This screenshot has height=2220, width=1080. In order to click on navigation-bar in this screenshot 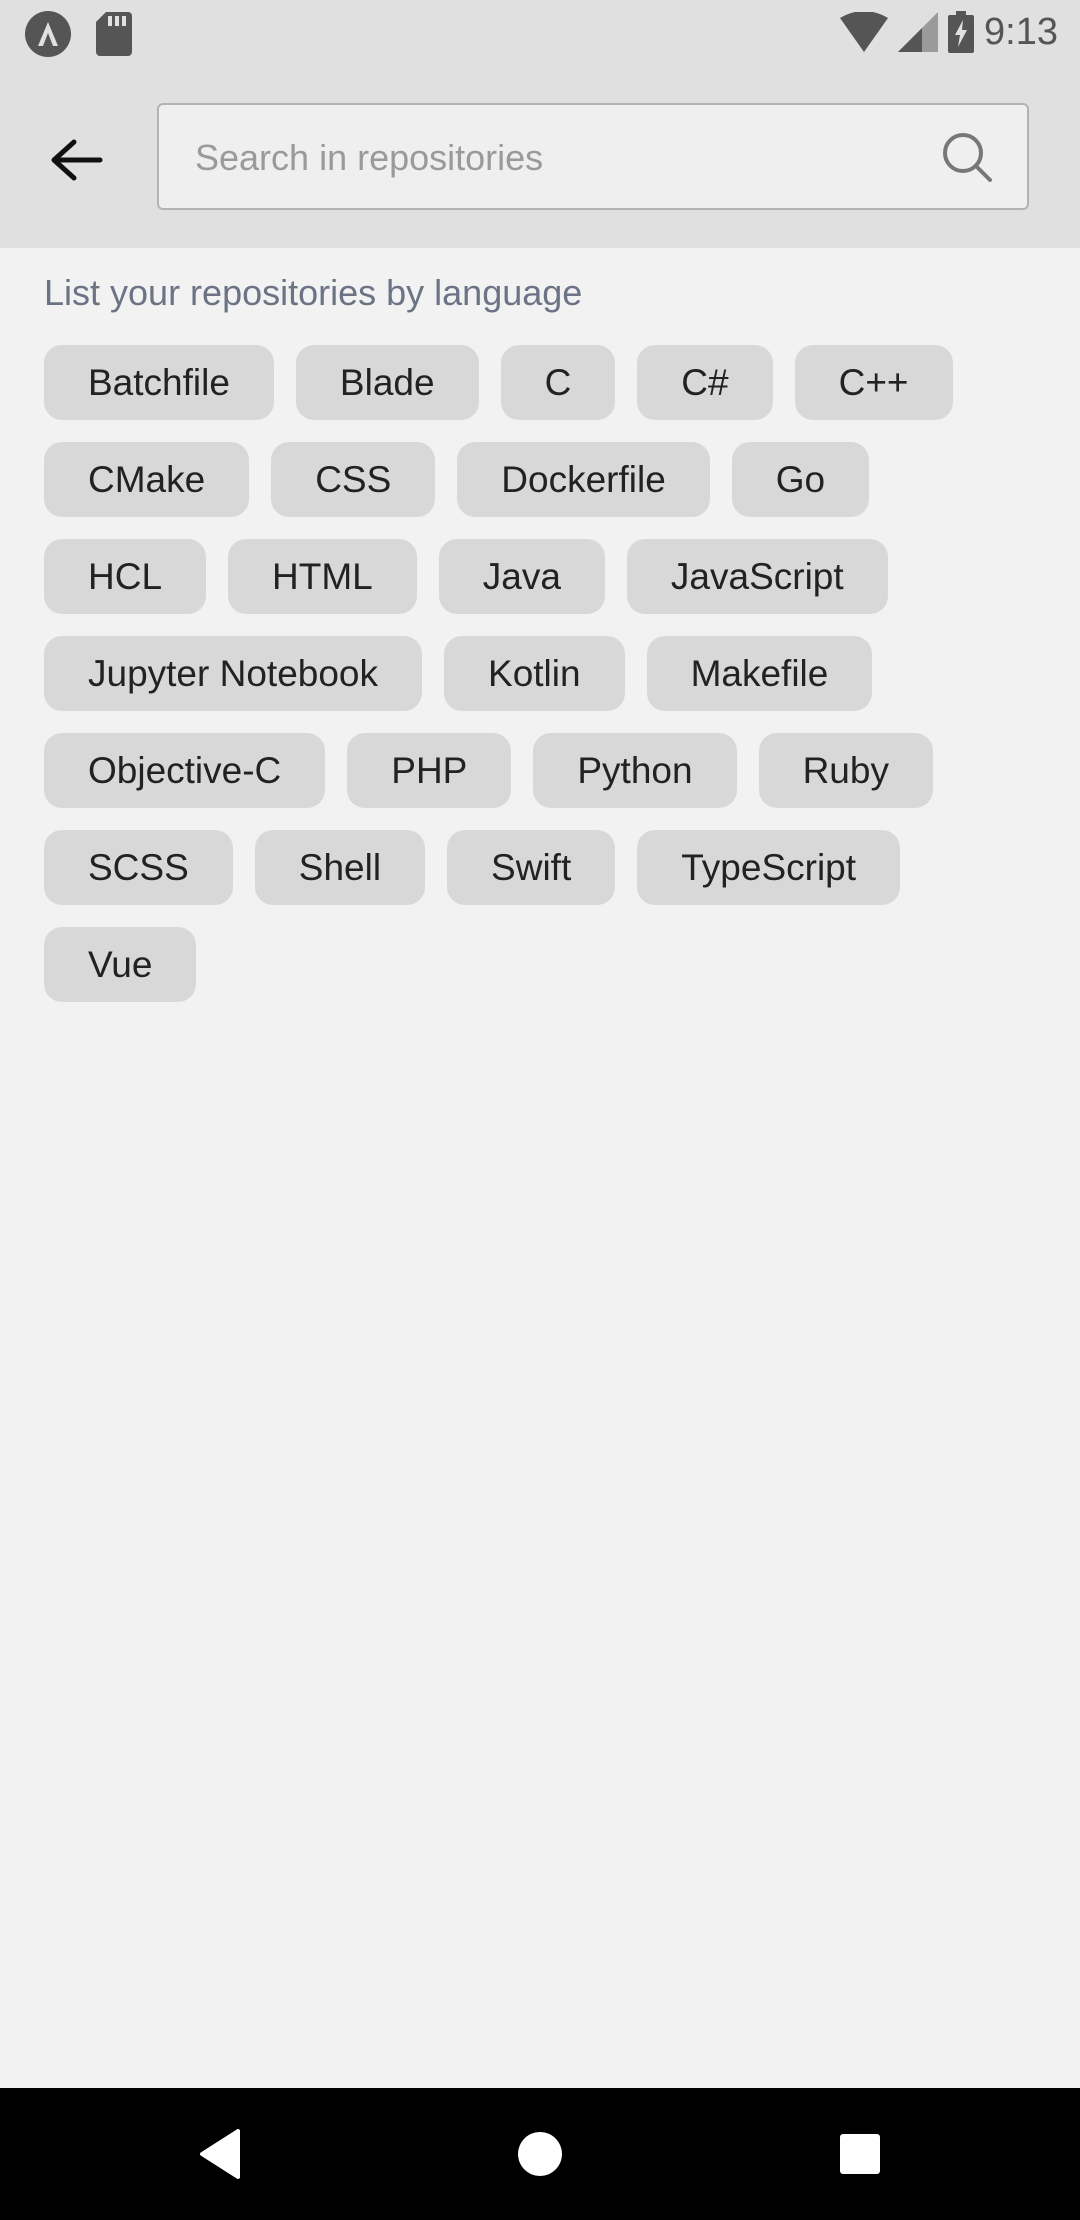, I will do `click(540, 2154)`.